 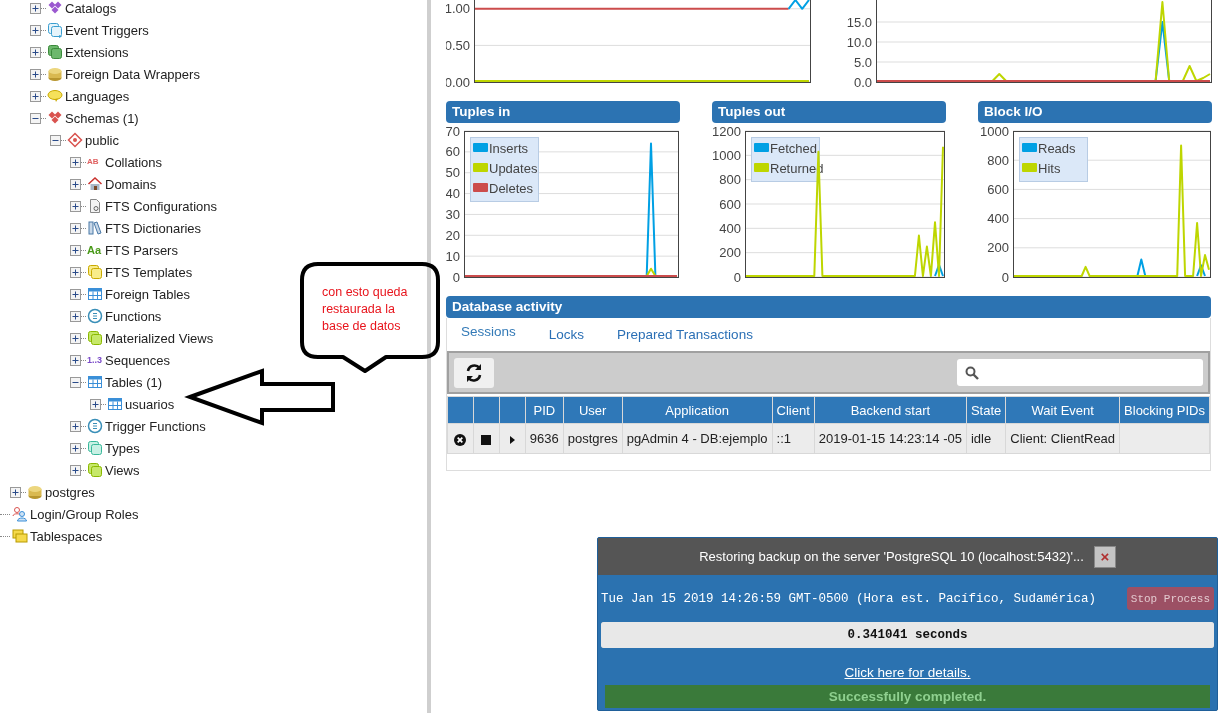 What do you see at coordinates (453, 152) in the screenshot?
I see `axis-label: 60` at bounding box center [453, 152].